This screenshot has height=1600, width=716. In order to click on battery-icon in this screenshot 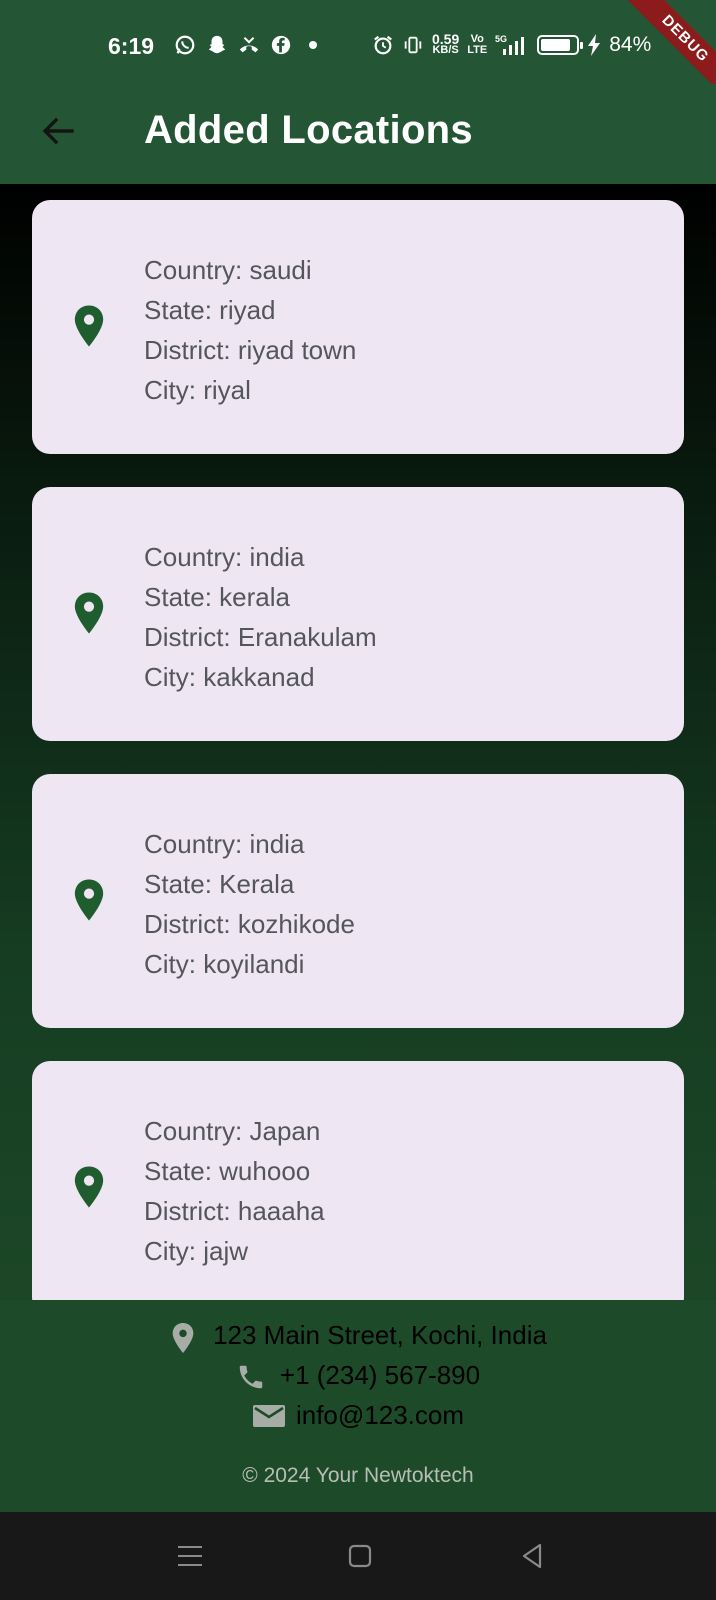, I will do `click(560, 45)`.